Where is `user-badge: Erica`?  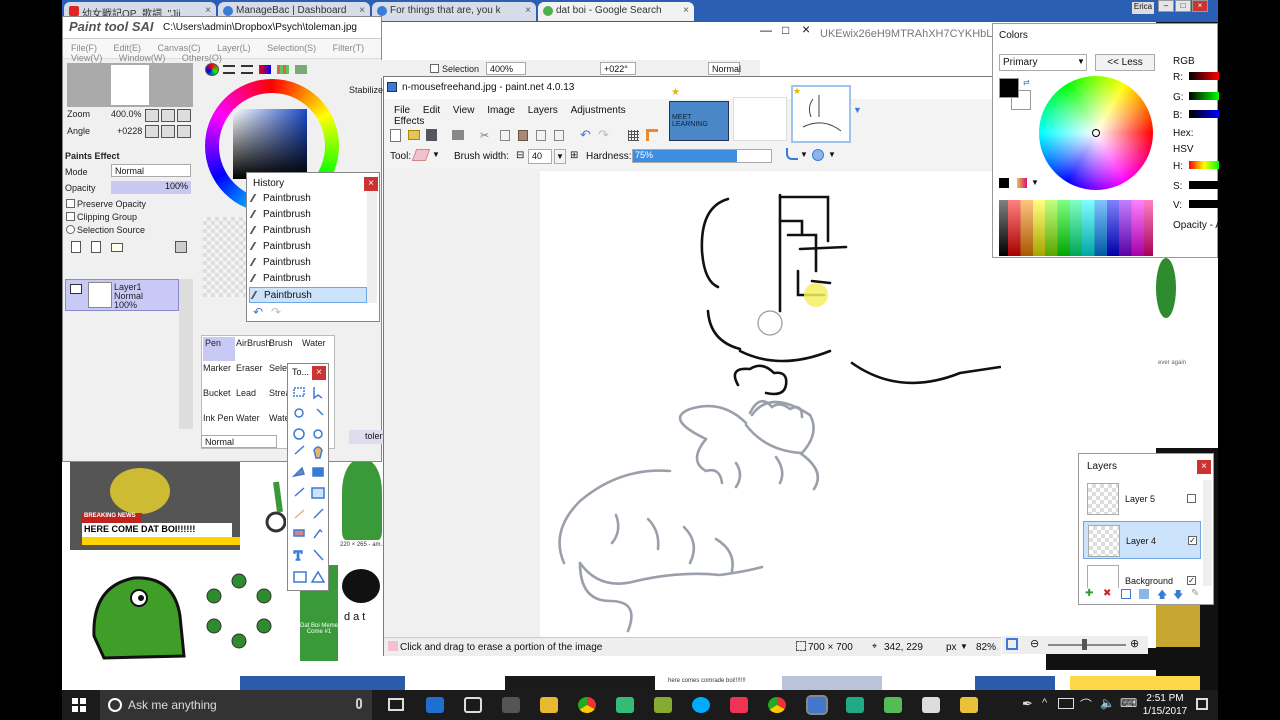
user-badge: Erica is located at coordinates (1143, 8).